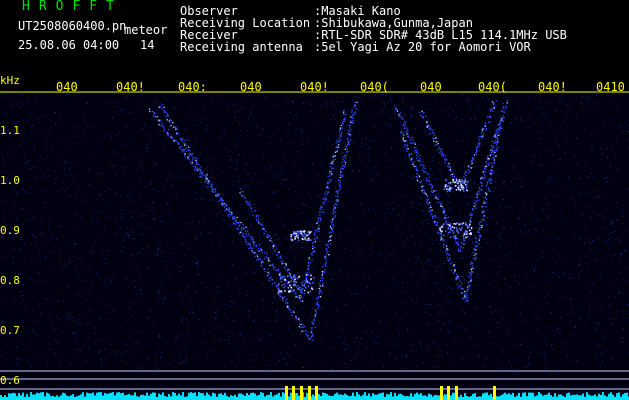  Describe the element at coordinates (10, 330) in the screenshot. I see `y-tick: 0.7` at that location.